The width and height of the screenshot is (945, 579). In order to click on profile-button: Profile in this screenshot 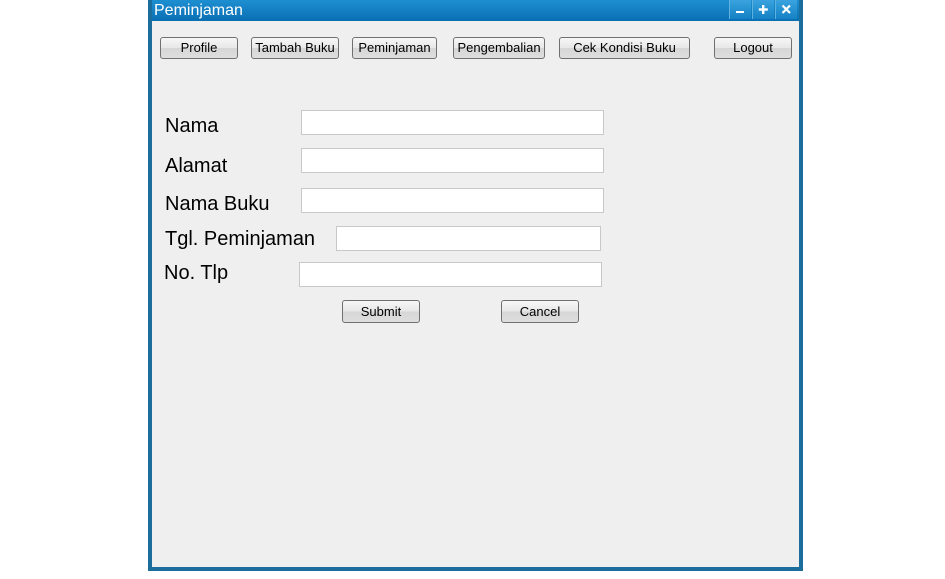, I will do `click(199, 48)`.